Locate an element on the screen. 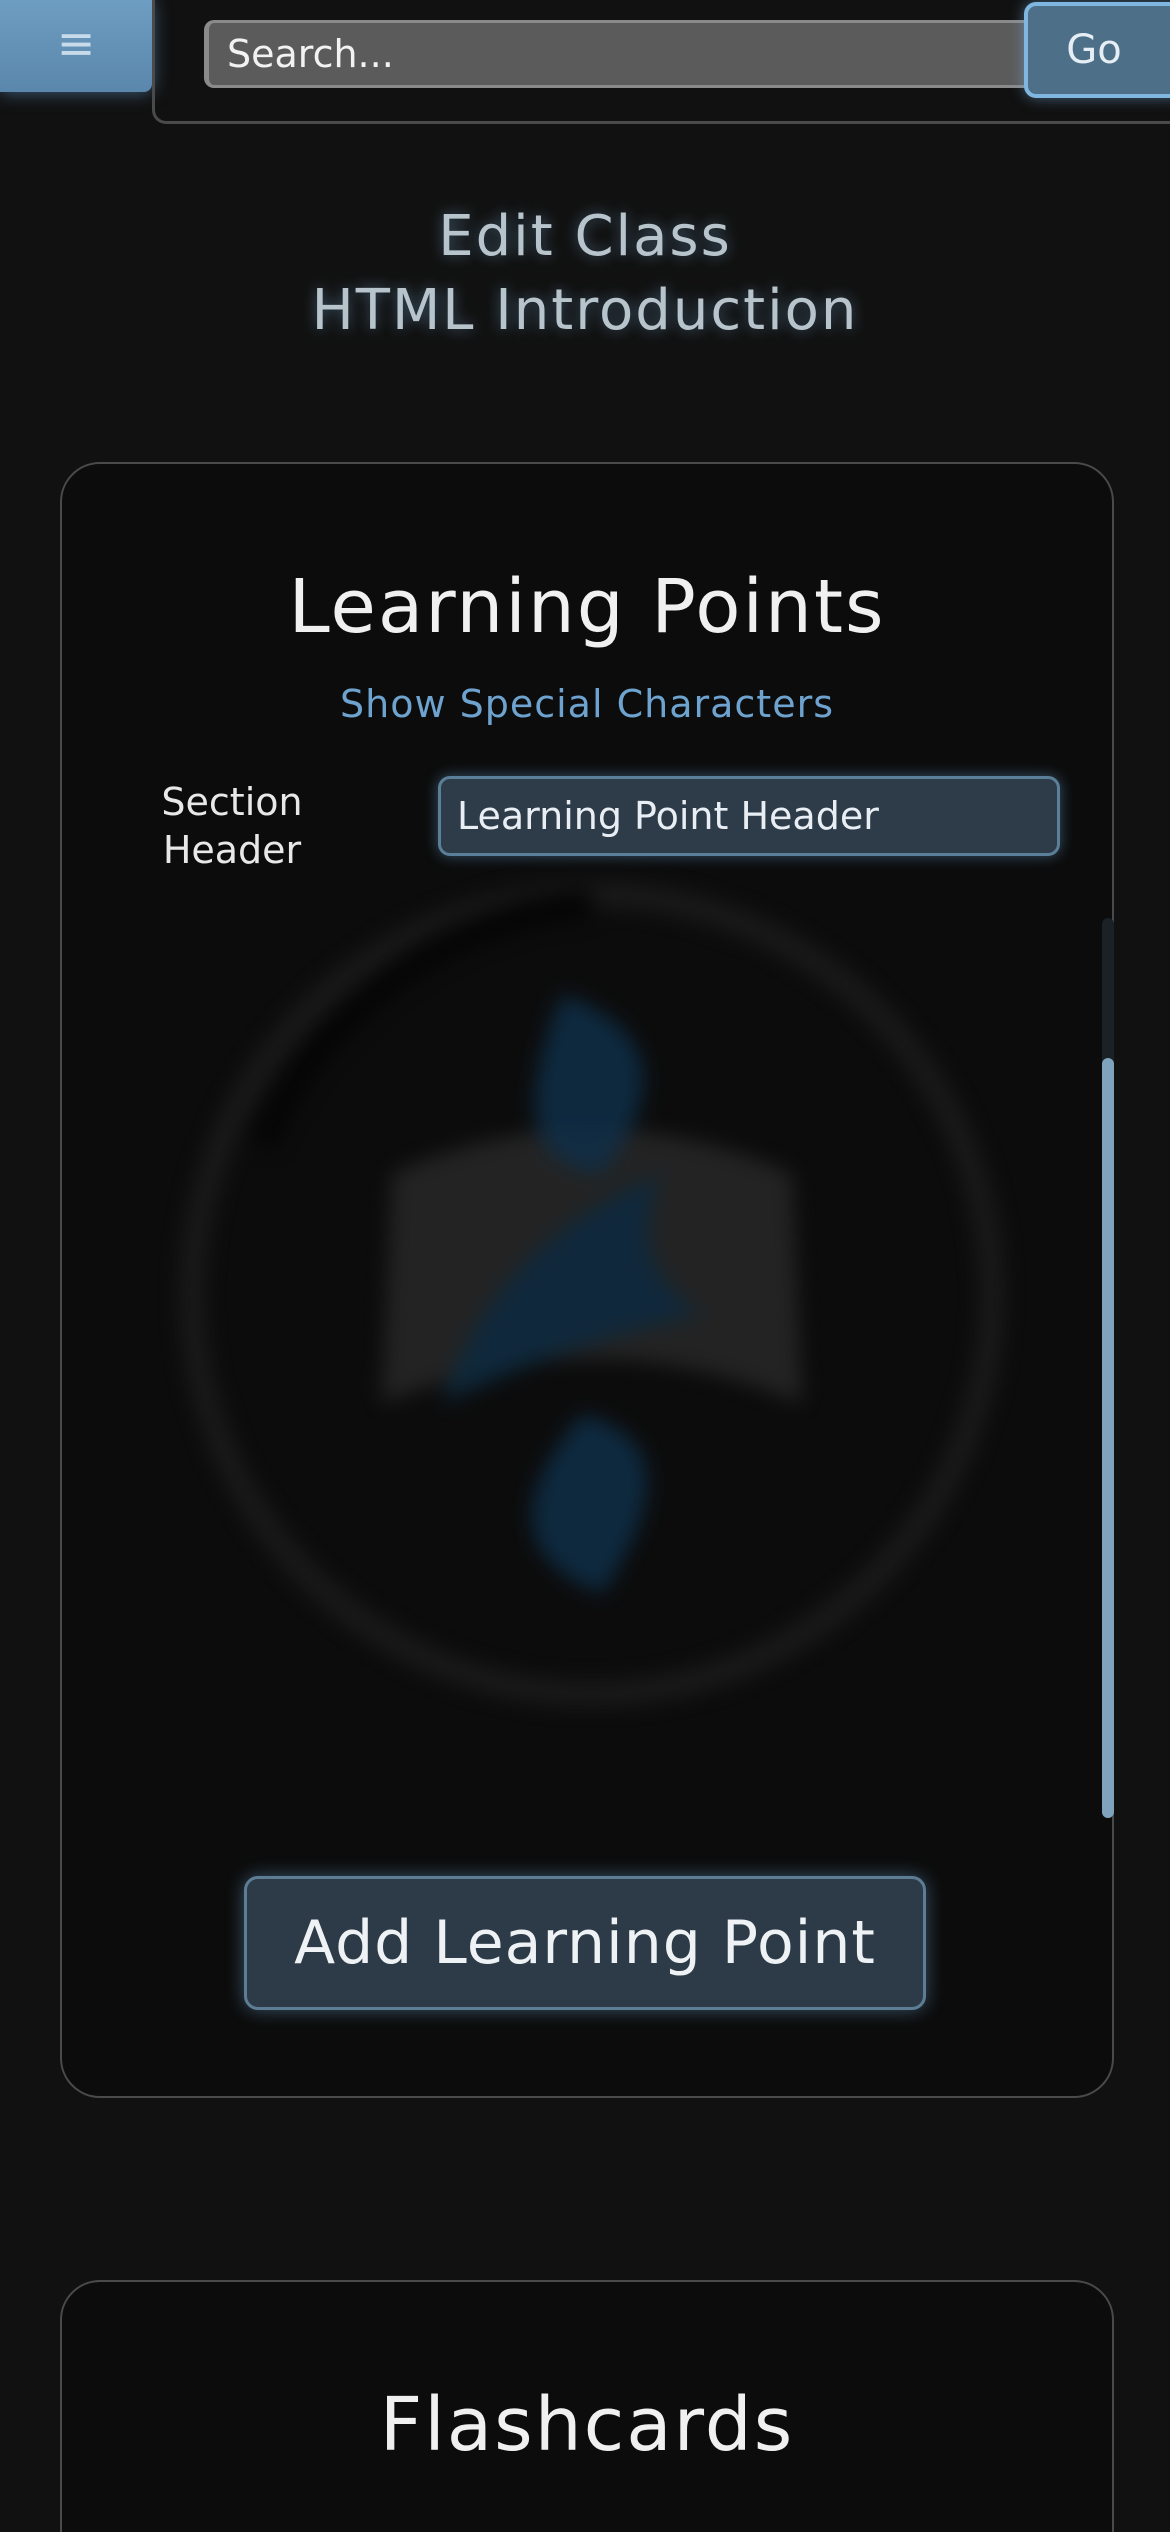  page-title-line-2: HTML Introduction is located at coordinates (585, 310).